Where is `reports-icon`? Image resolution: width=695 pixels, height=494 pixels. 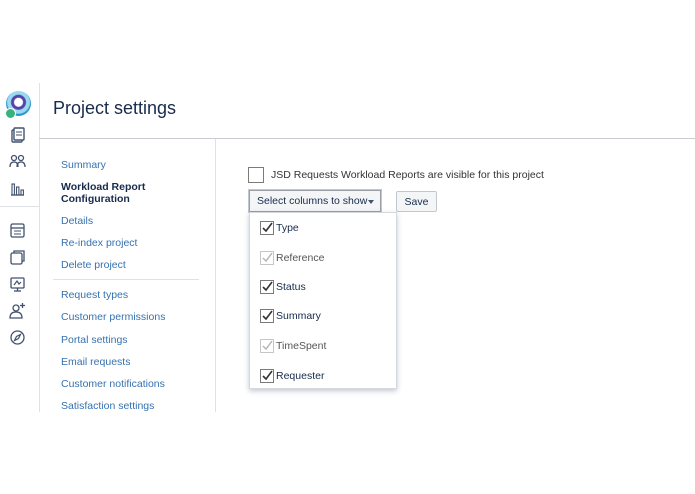 reports-icon is located at coordinates (17, 188).